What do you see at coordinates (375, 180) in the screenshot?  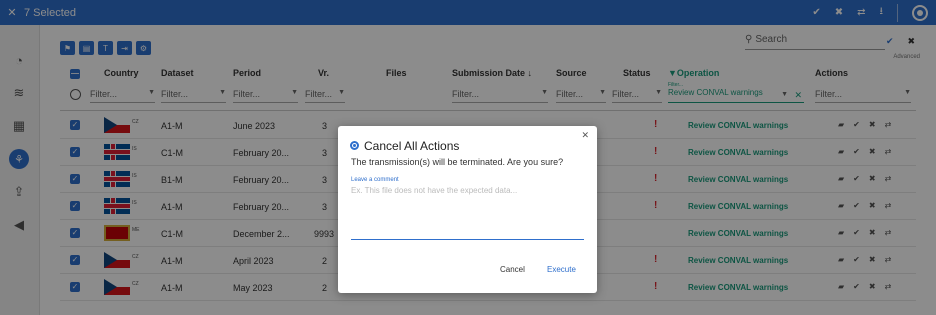 I see `comment-label: Leave a comment` at bounding box center [375, 180].